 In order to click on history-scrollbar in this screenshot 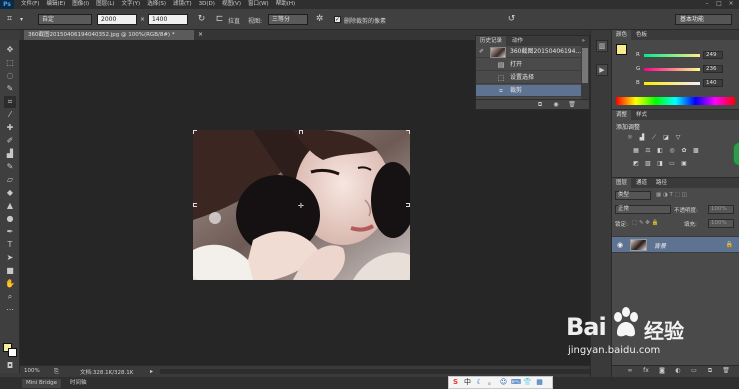, I will do `click(585, 73)`.